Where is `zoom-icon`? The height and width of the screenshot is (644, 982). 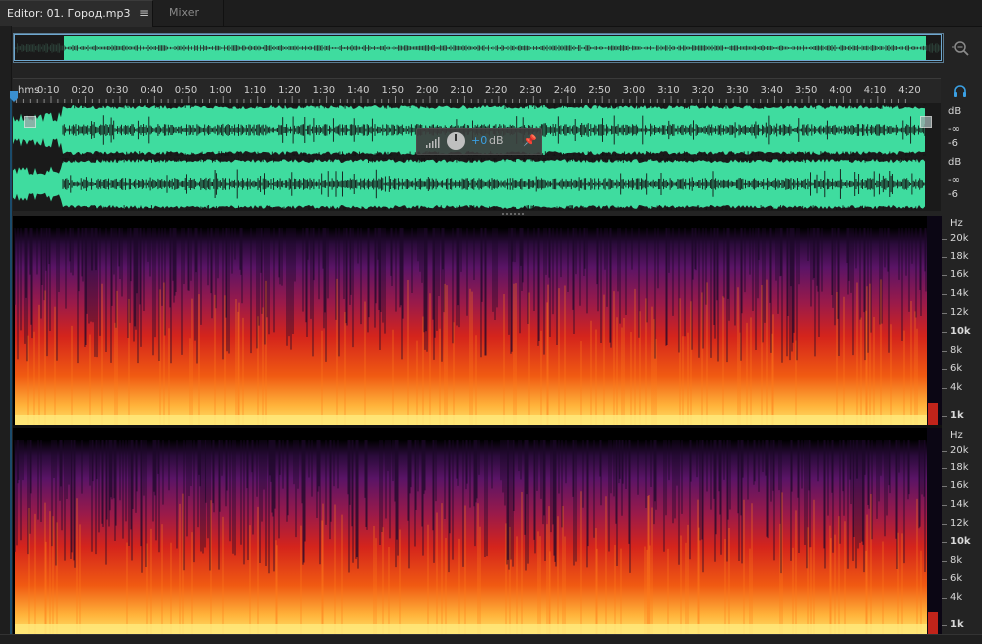 zoom-icon is located at coordinates (961, 48).